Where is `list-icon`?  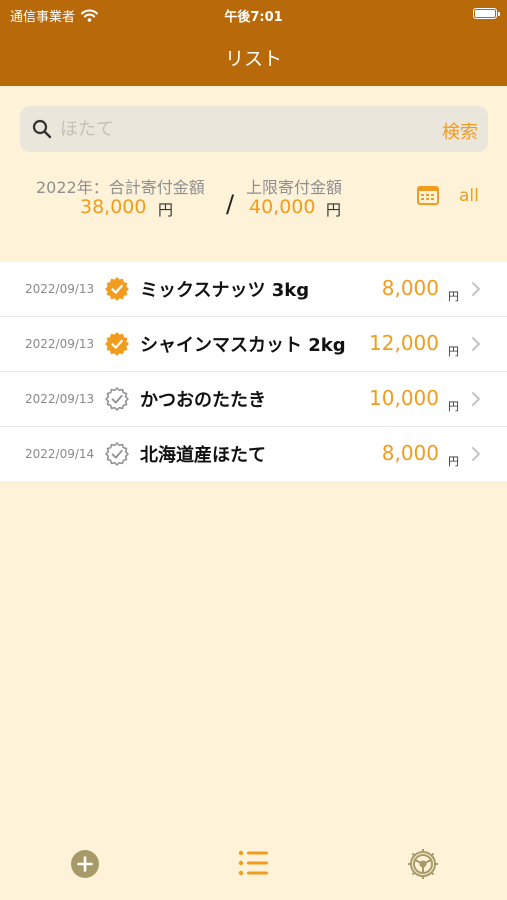 list-icon is located at coordinates (254, 863).